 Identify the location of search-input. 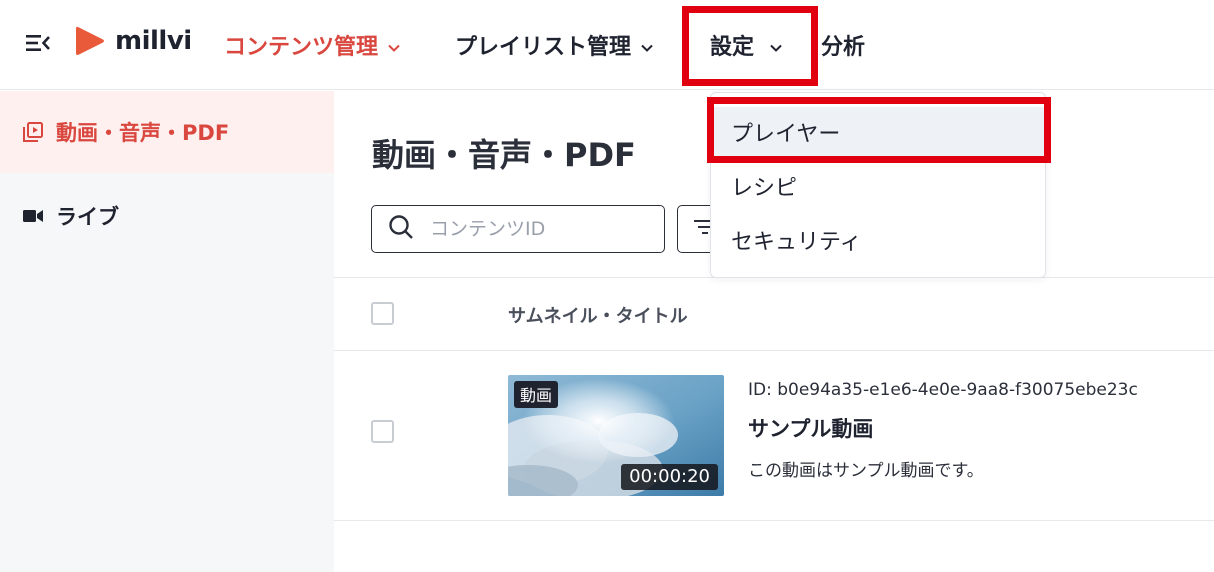
(540, 229).